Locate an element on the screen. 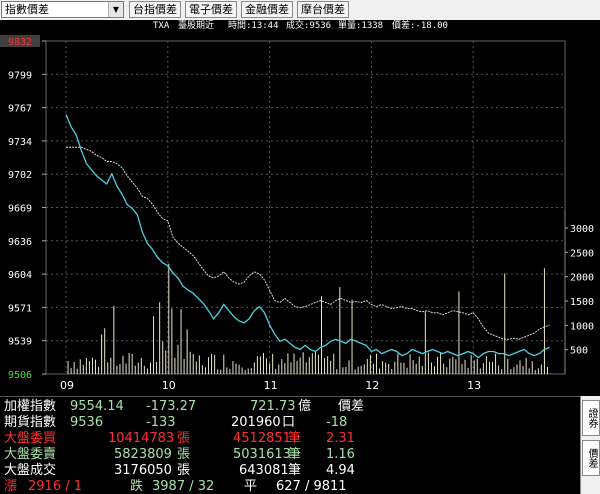  index-amount: 721.73 is located at coordinates (273, 406).